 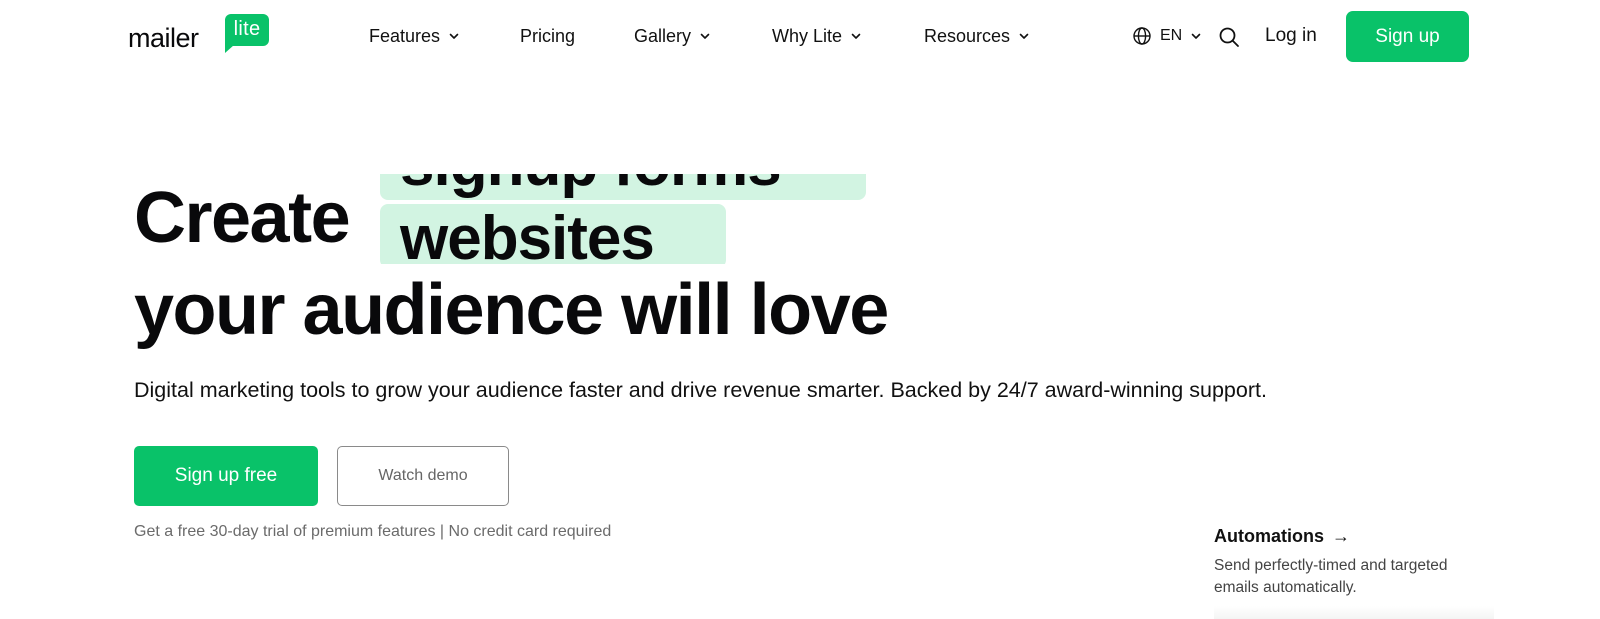 I want to click on hero-title-start: Create, so click(x=242, y=218).